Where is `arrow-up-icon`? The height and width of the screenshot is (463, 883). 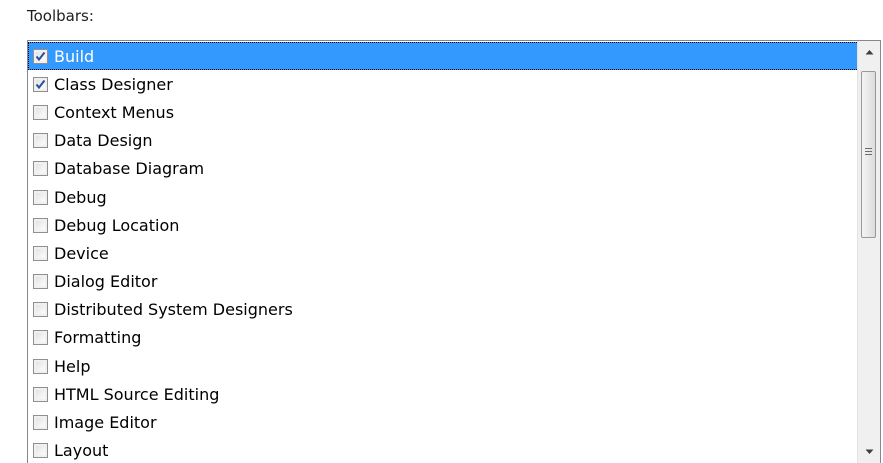
arrow-up-icon is located at coordinates (869, 52).